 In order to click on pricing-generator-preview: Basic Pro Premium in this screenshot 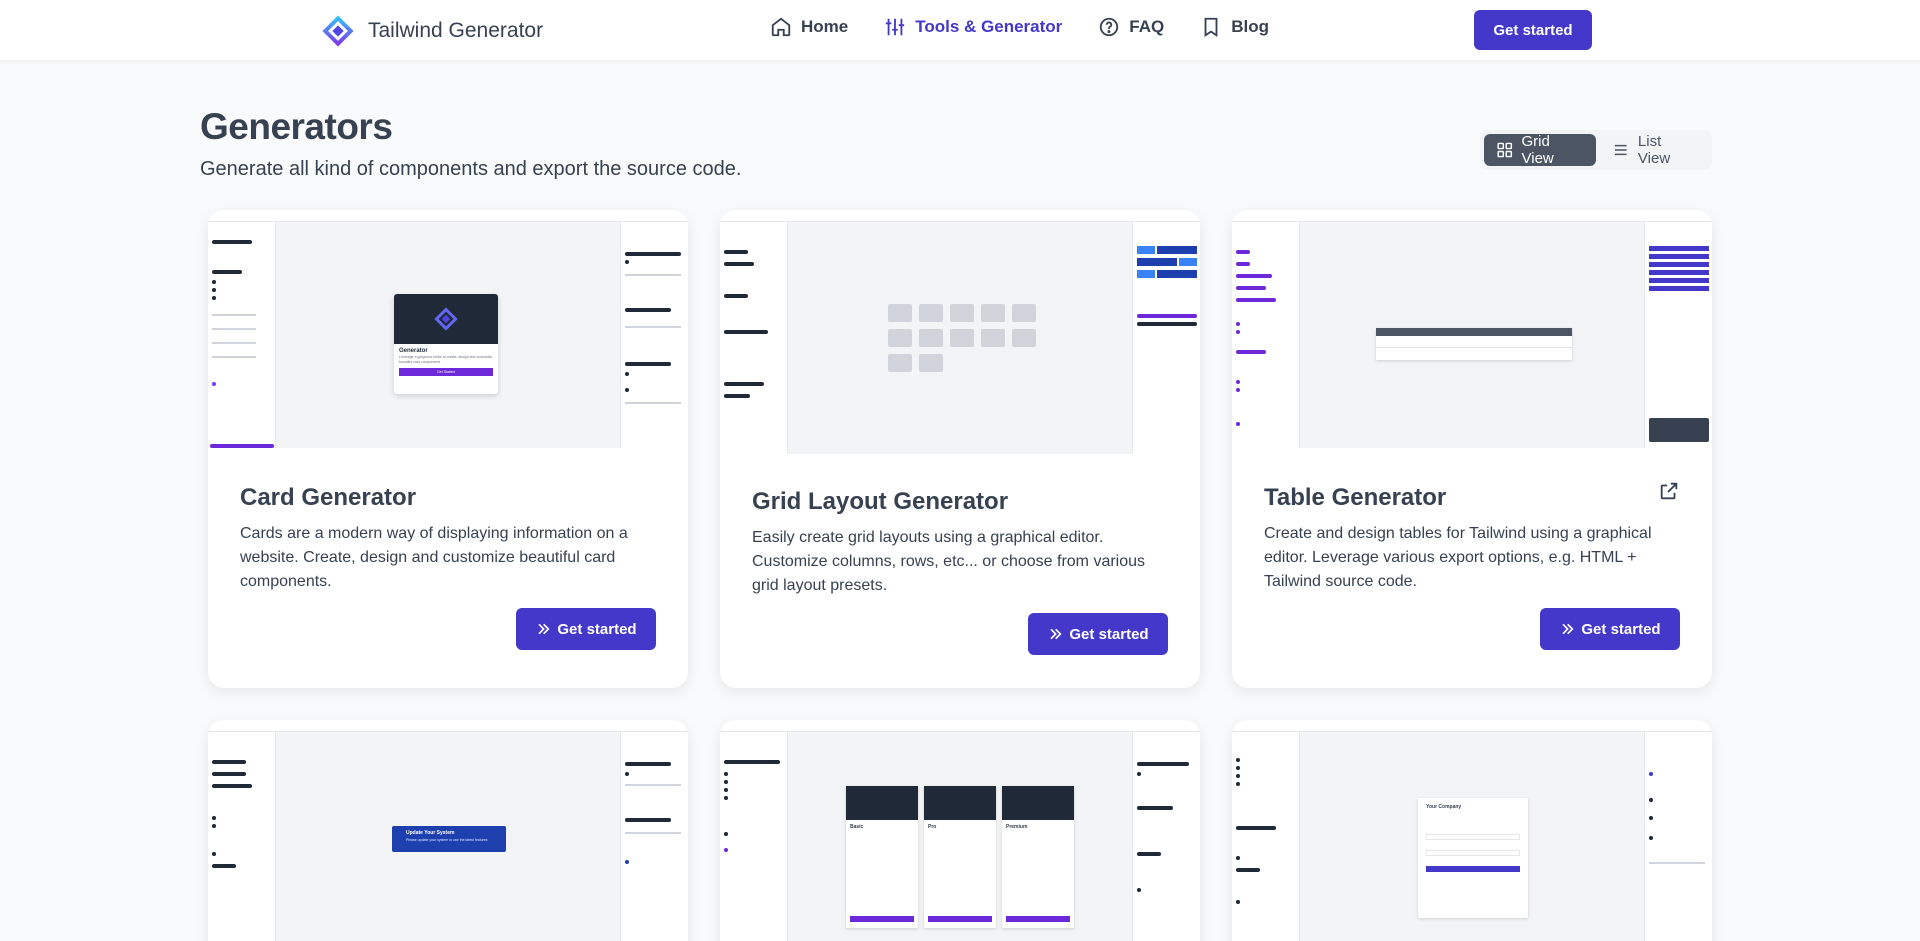, I will do `click(960, 830)`.